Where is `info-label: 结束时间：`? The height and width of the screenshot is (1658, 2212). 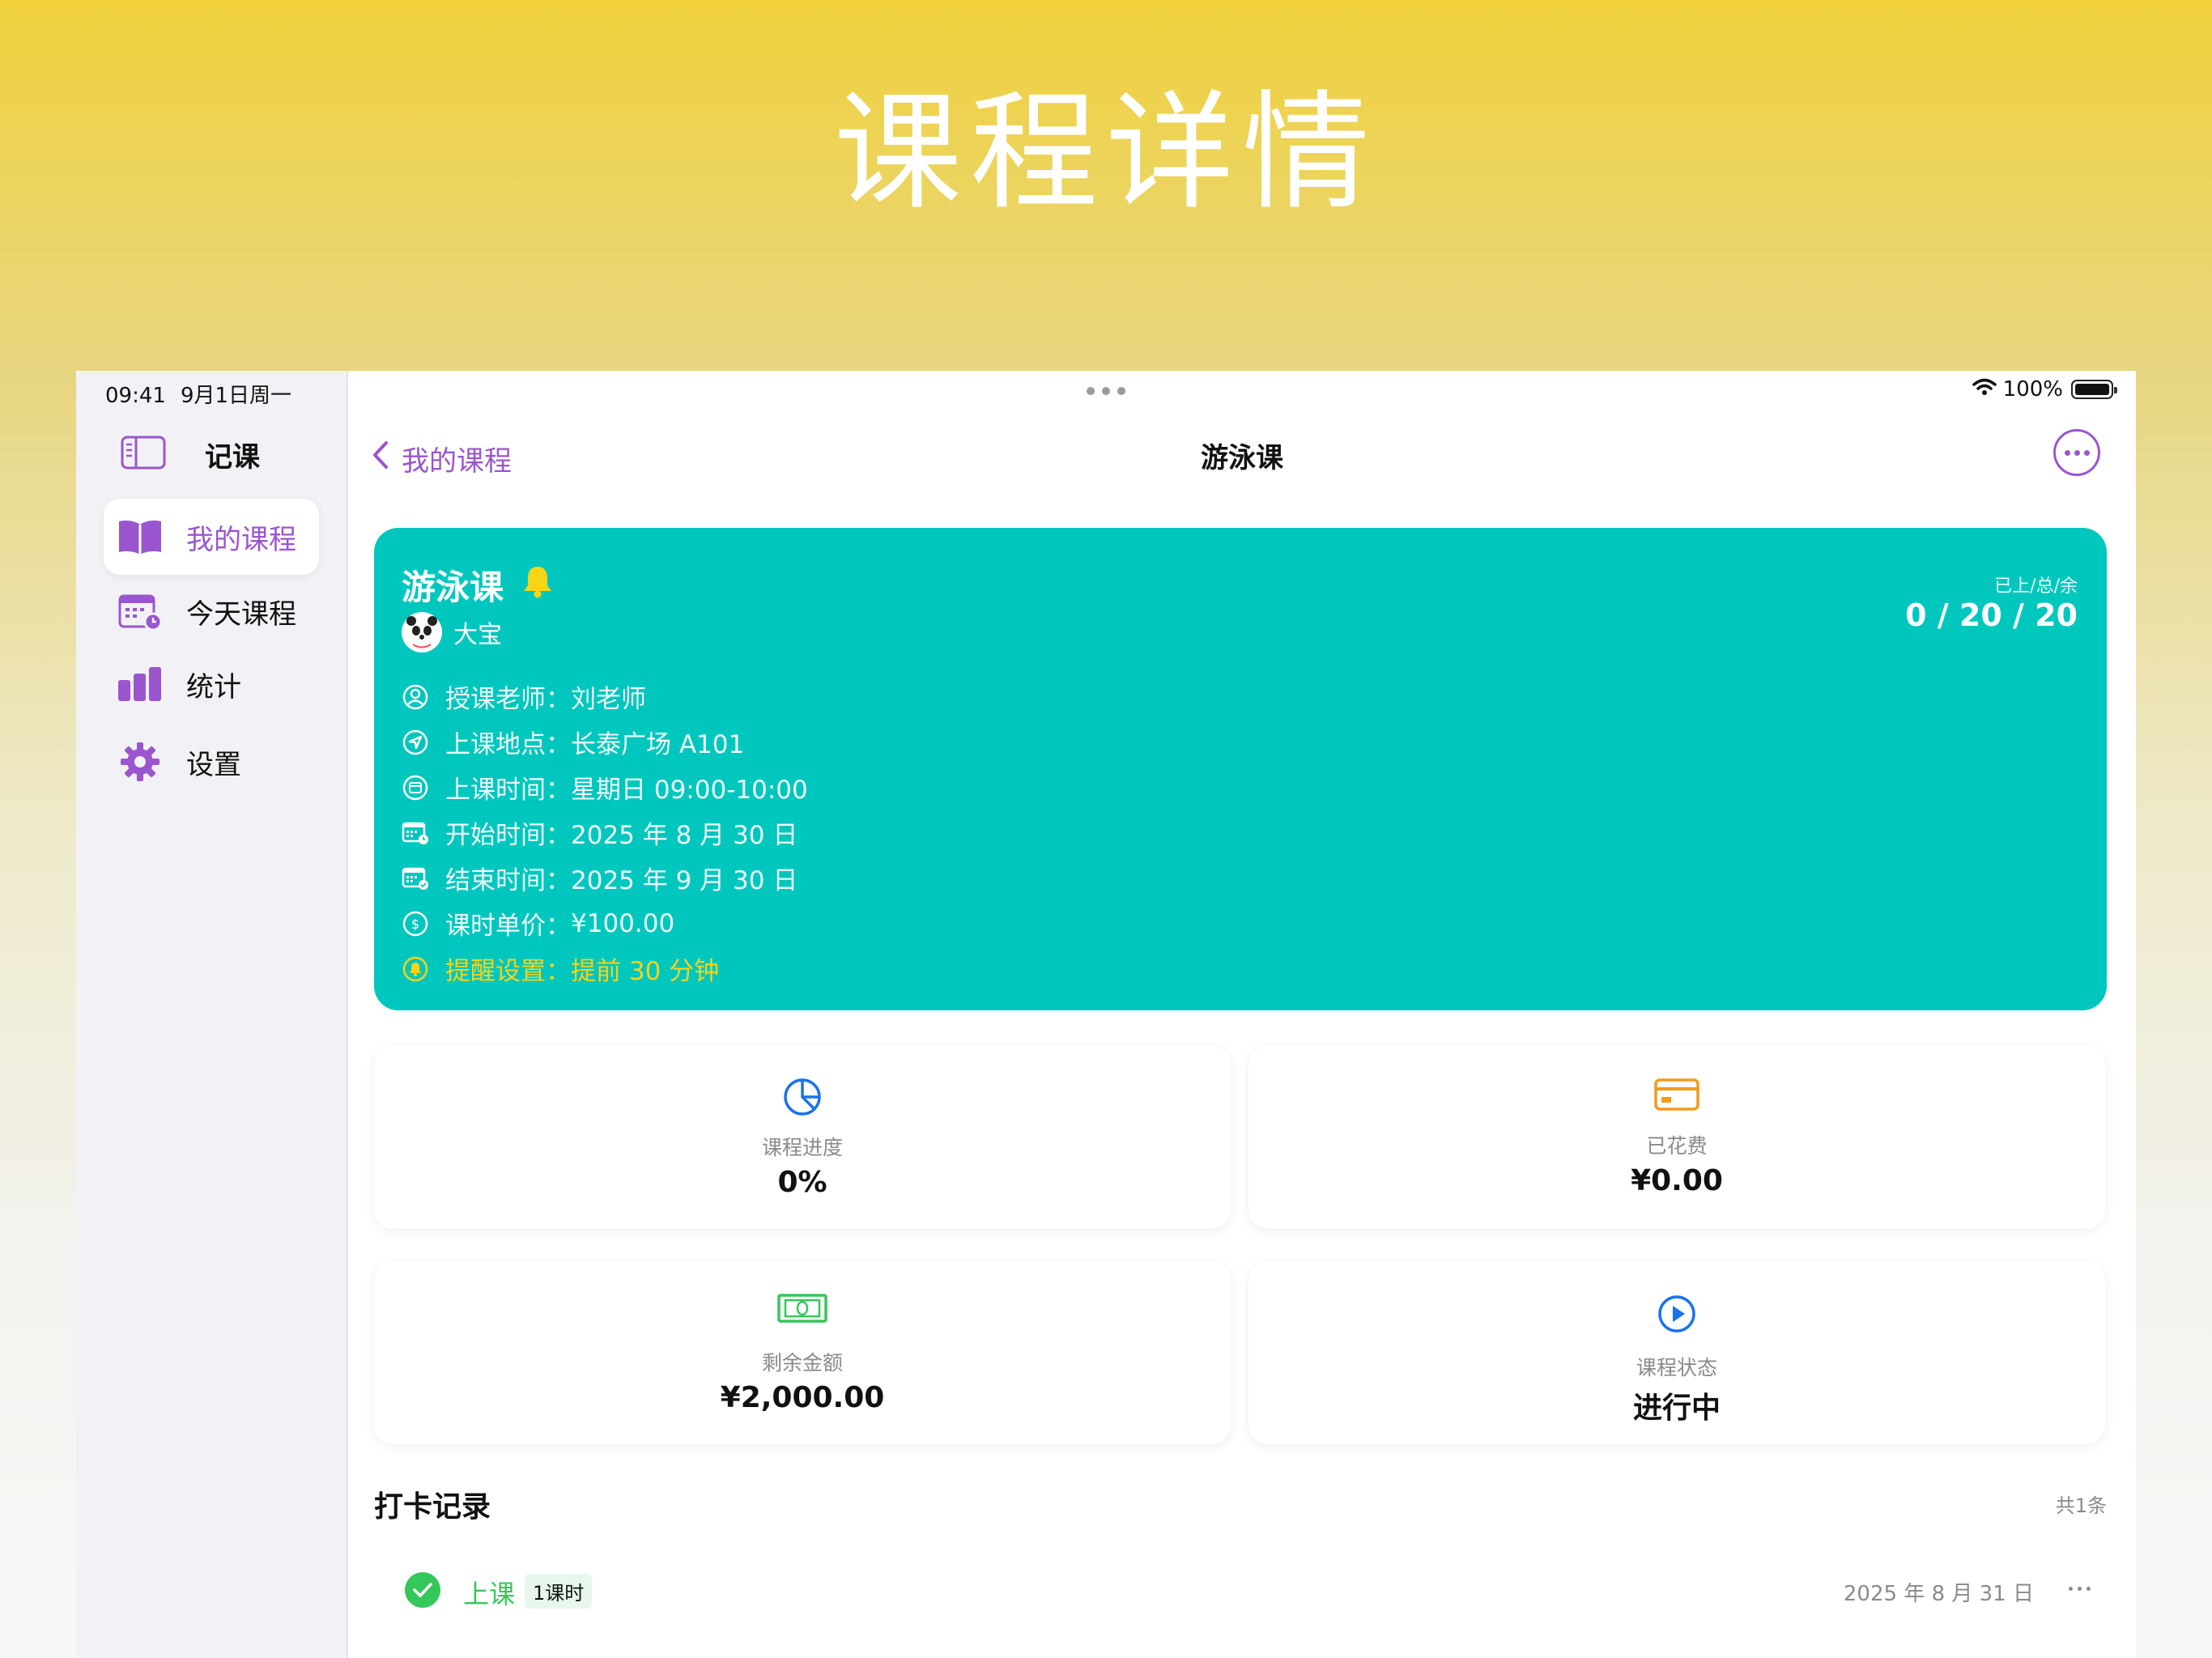 info-label: 结束时间： is located at coordinates (508, 880).